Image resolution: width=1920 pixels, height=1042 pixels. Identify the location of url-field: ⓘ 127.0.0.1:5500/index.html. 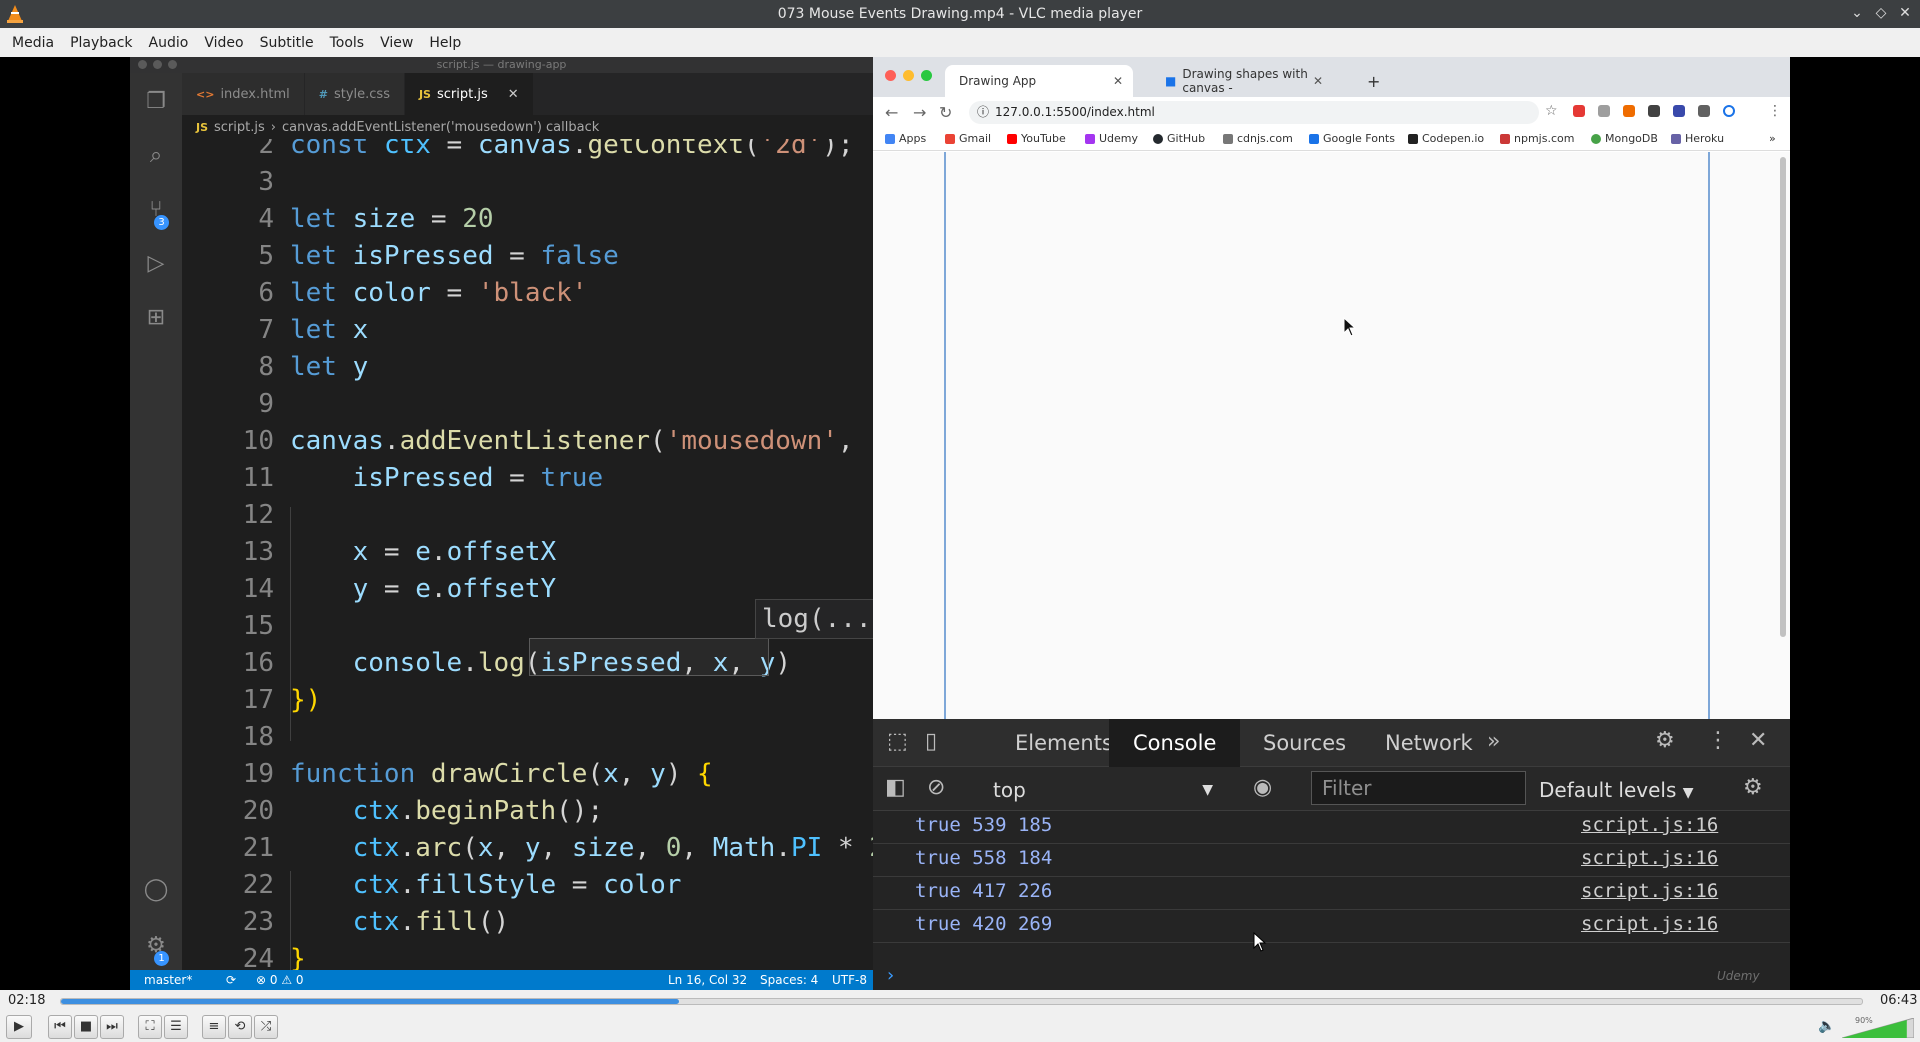
(1254, 112).